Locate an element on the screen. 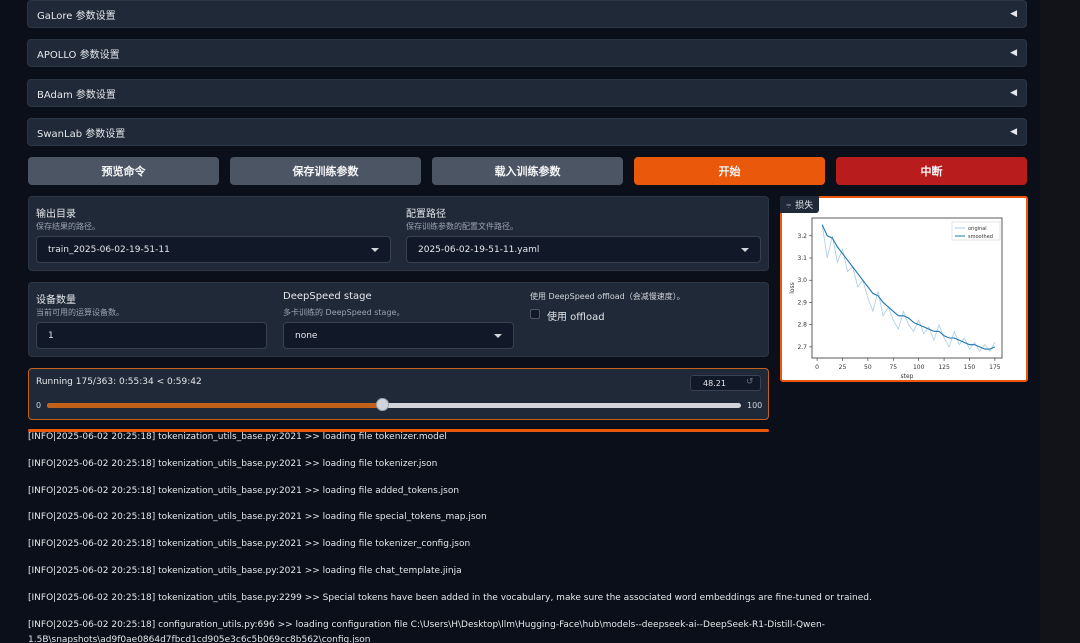 The image size is (1080, 643). ds-stage-label: DeepSpeed stage is located at coordinates (327, 296).